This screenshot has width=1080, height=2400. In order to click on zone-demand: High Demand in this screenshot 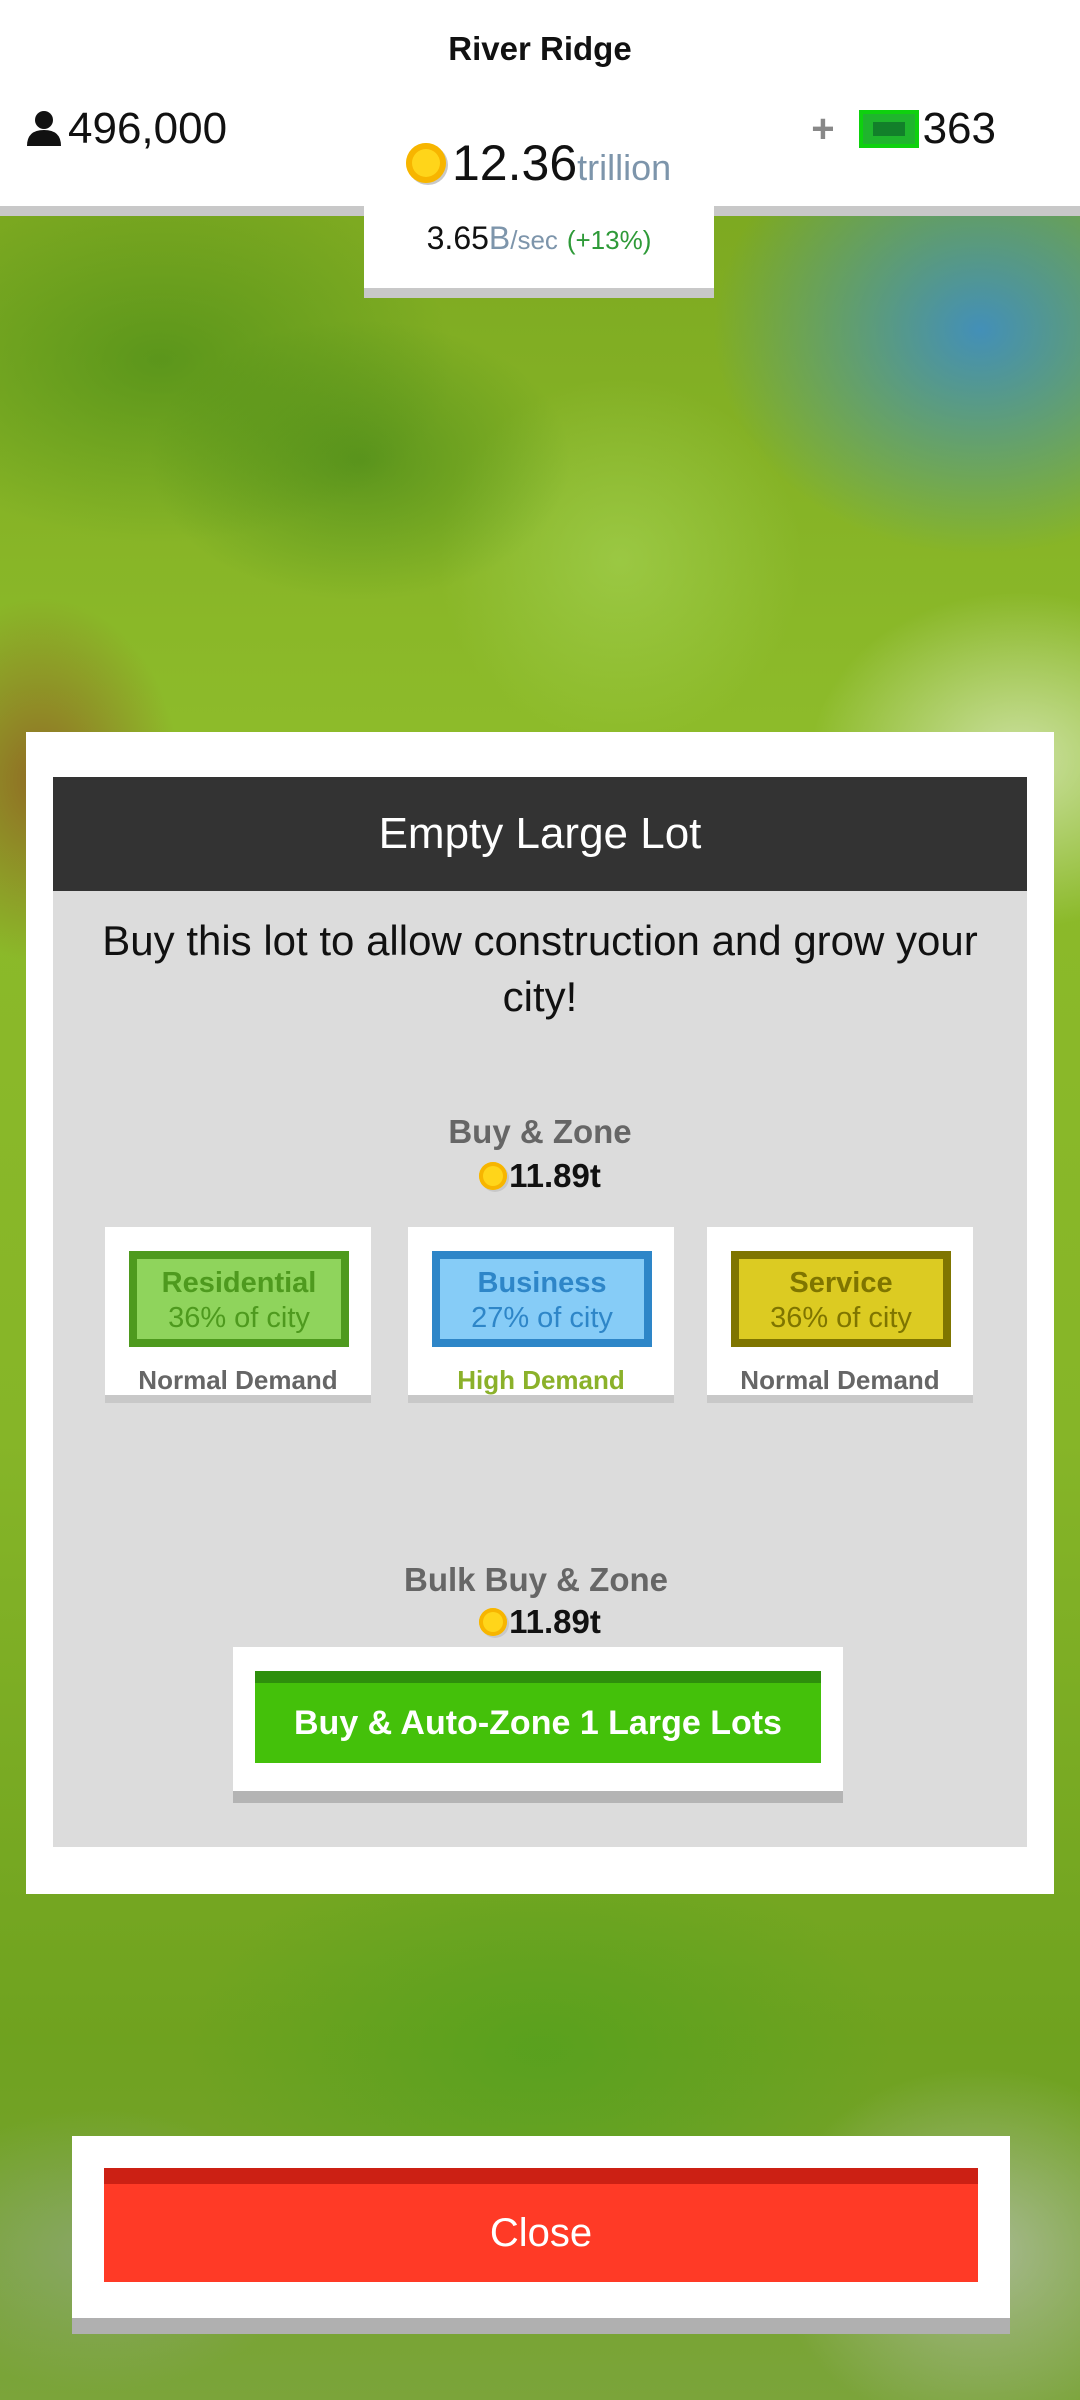, I will do `click(541, 1380)`.